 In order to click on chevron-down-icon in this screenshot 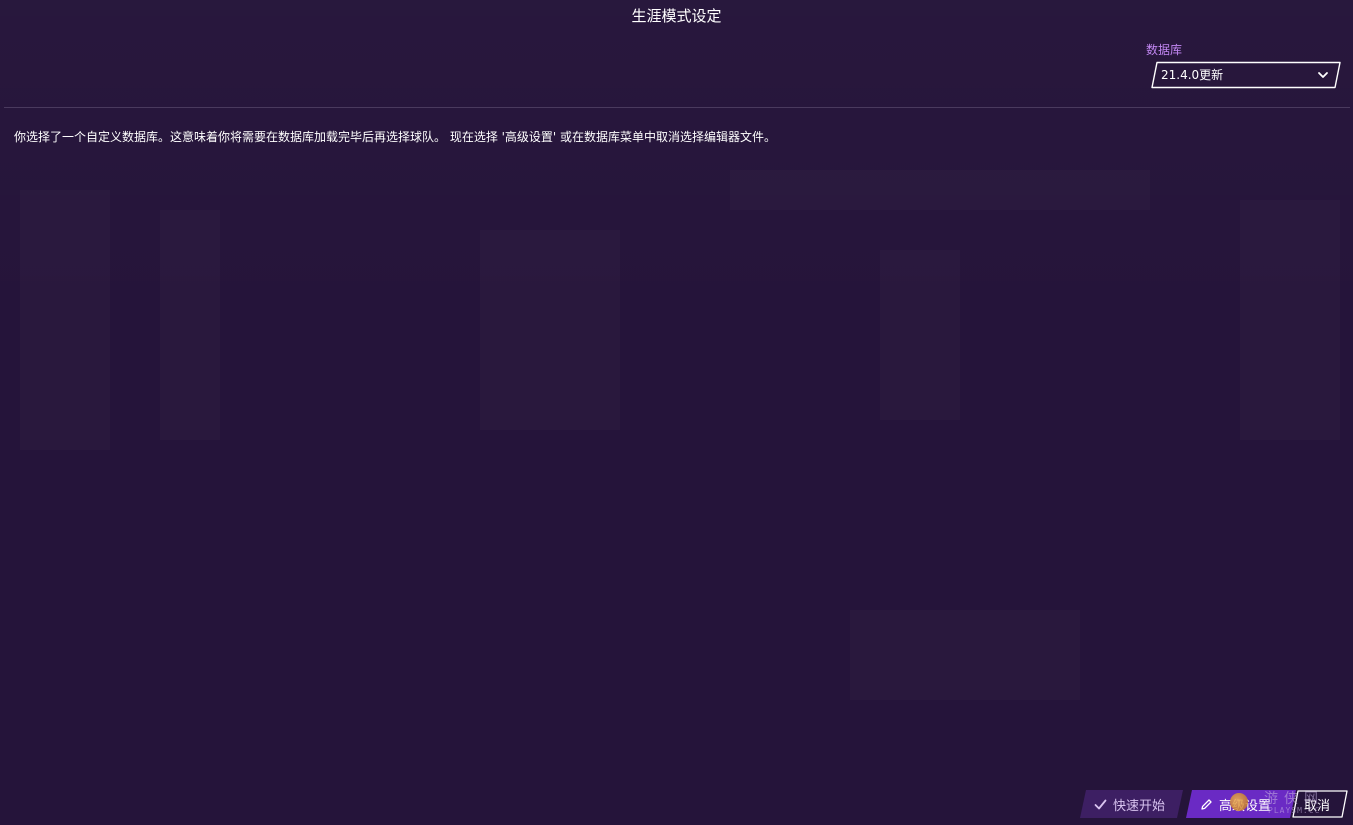, I will do `click(1323, 75)`.